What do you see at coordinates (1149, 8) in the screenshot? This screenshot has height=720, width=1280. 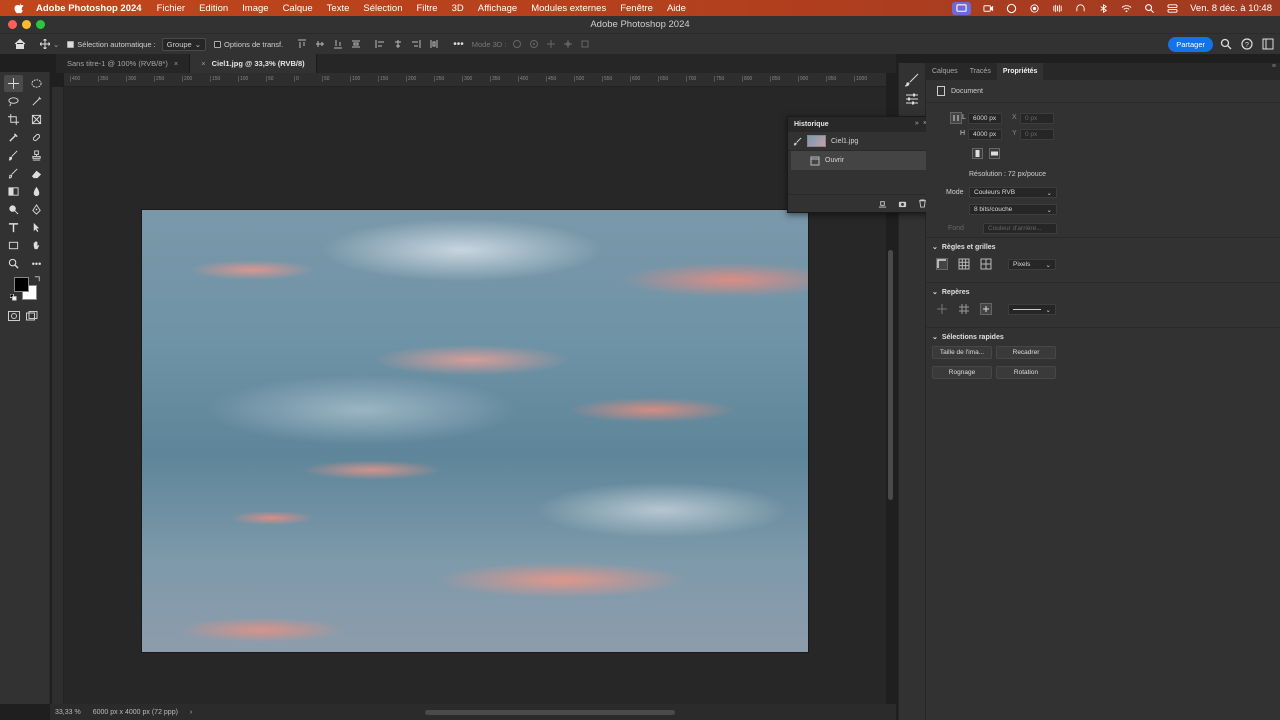 I see `spotlight-search-icon` at bounding box center [1149, 8].